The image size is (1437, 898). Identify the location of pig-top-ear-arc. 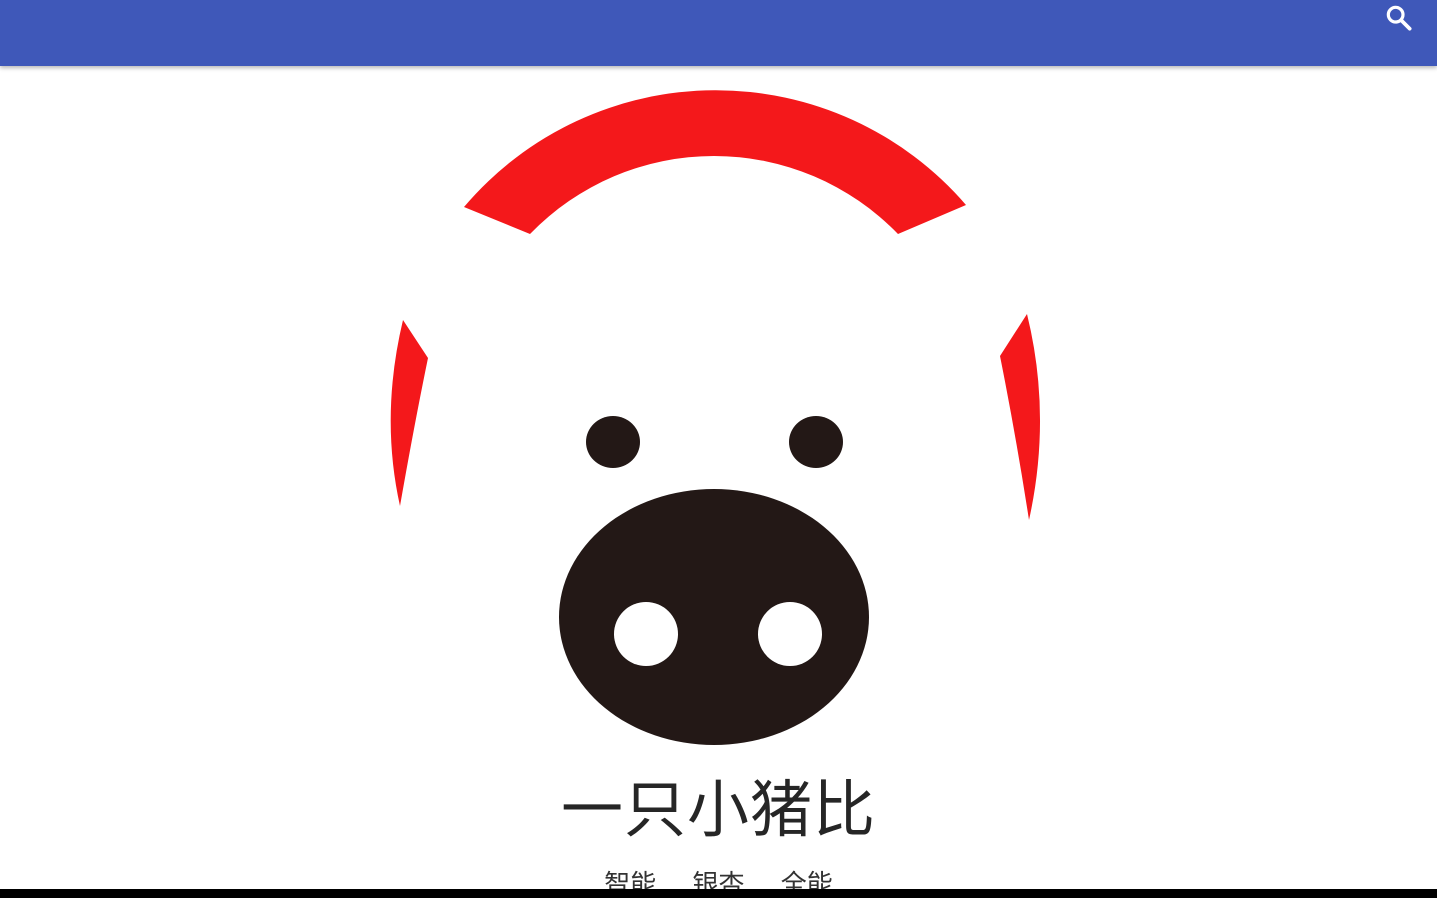
(715, 162).